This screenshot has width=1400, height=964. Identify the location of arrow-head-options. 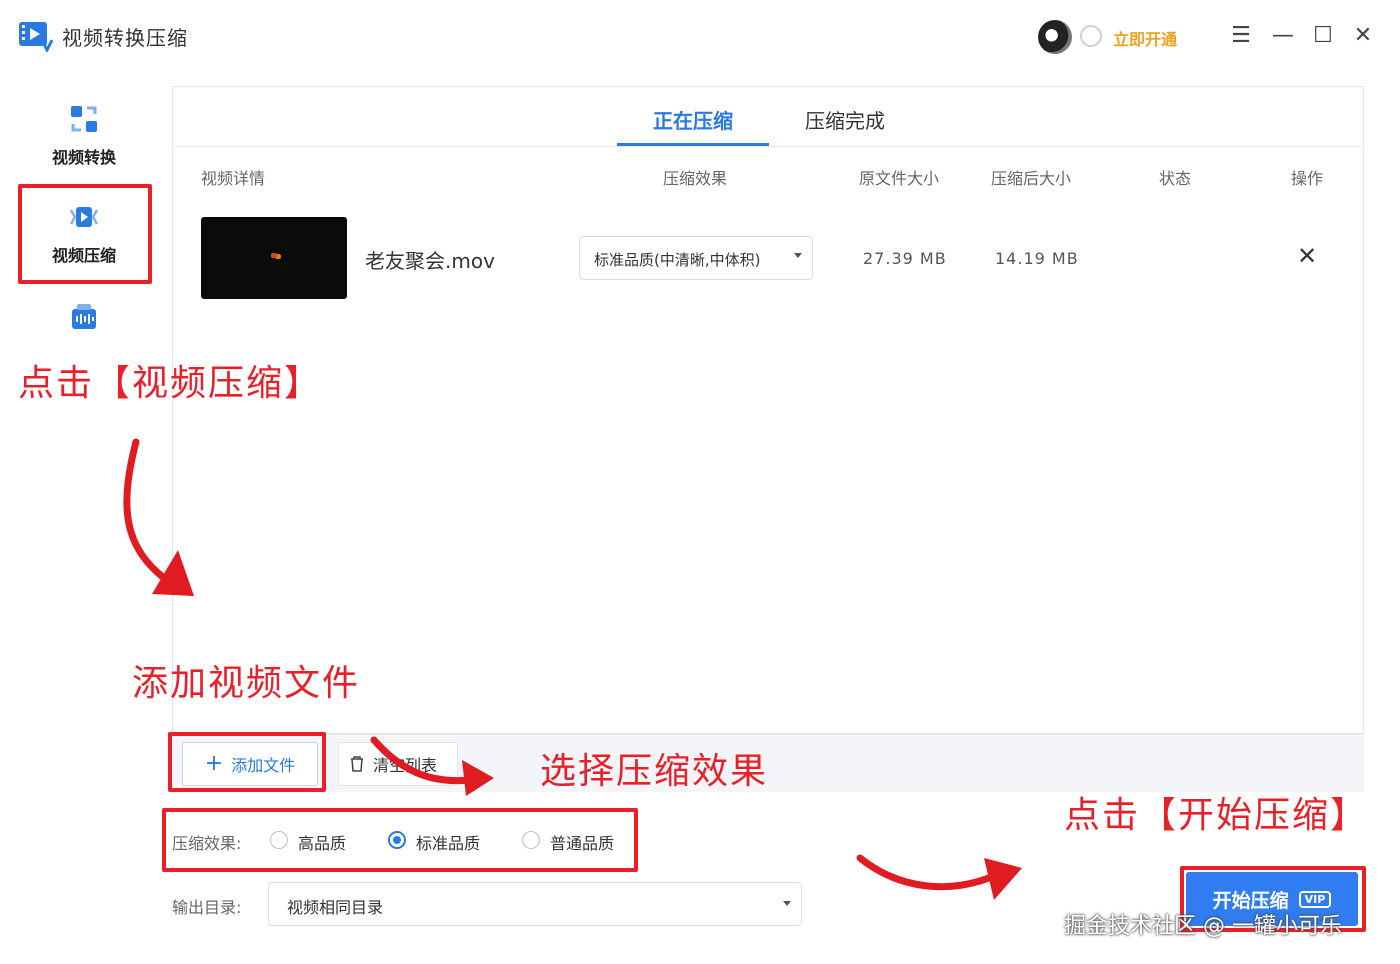
(478, 778).